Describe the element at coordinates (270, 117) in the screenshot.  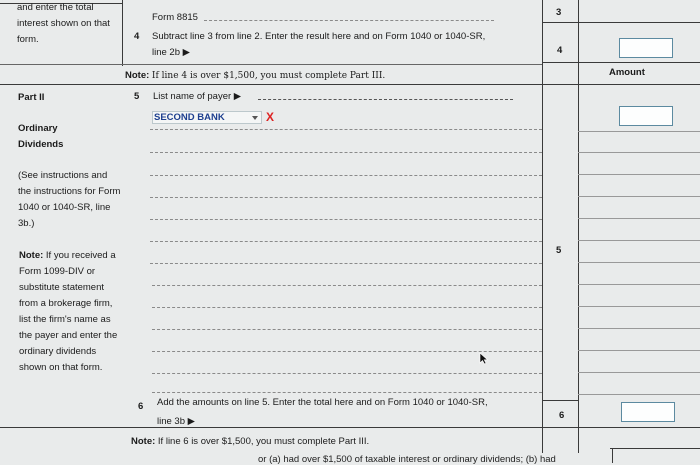
I see `remove-payer-icon: X` at that location.